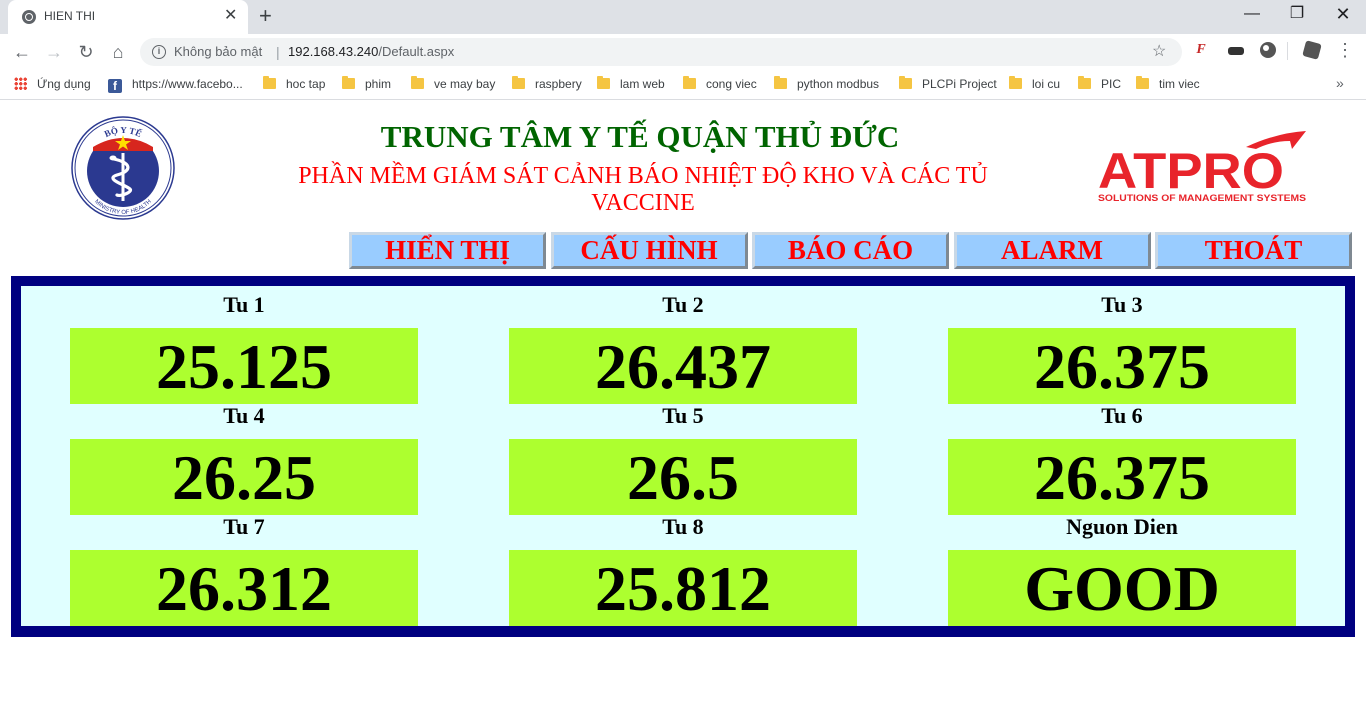 The image size is (1366, 728). I want to click on bookmark-item: PIC, so click(1100, 83).